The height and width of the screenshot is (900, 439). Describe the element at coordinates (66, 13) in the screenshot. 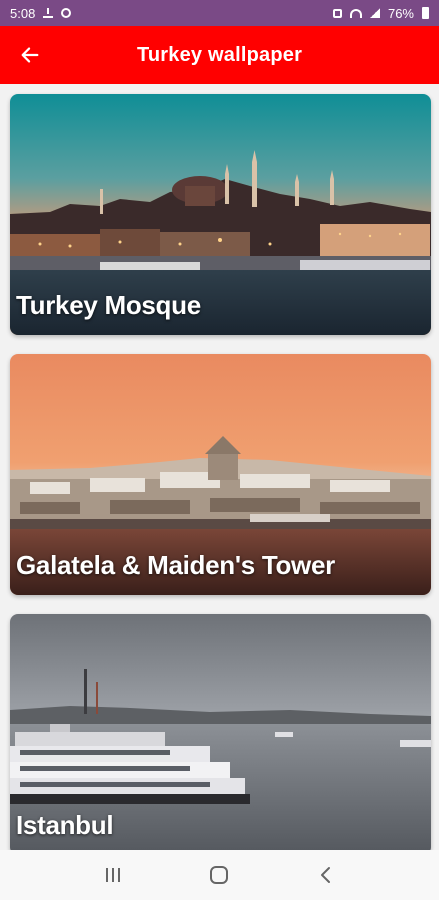

I see `whatsapp-icon` at that location.